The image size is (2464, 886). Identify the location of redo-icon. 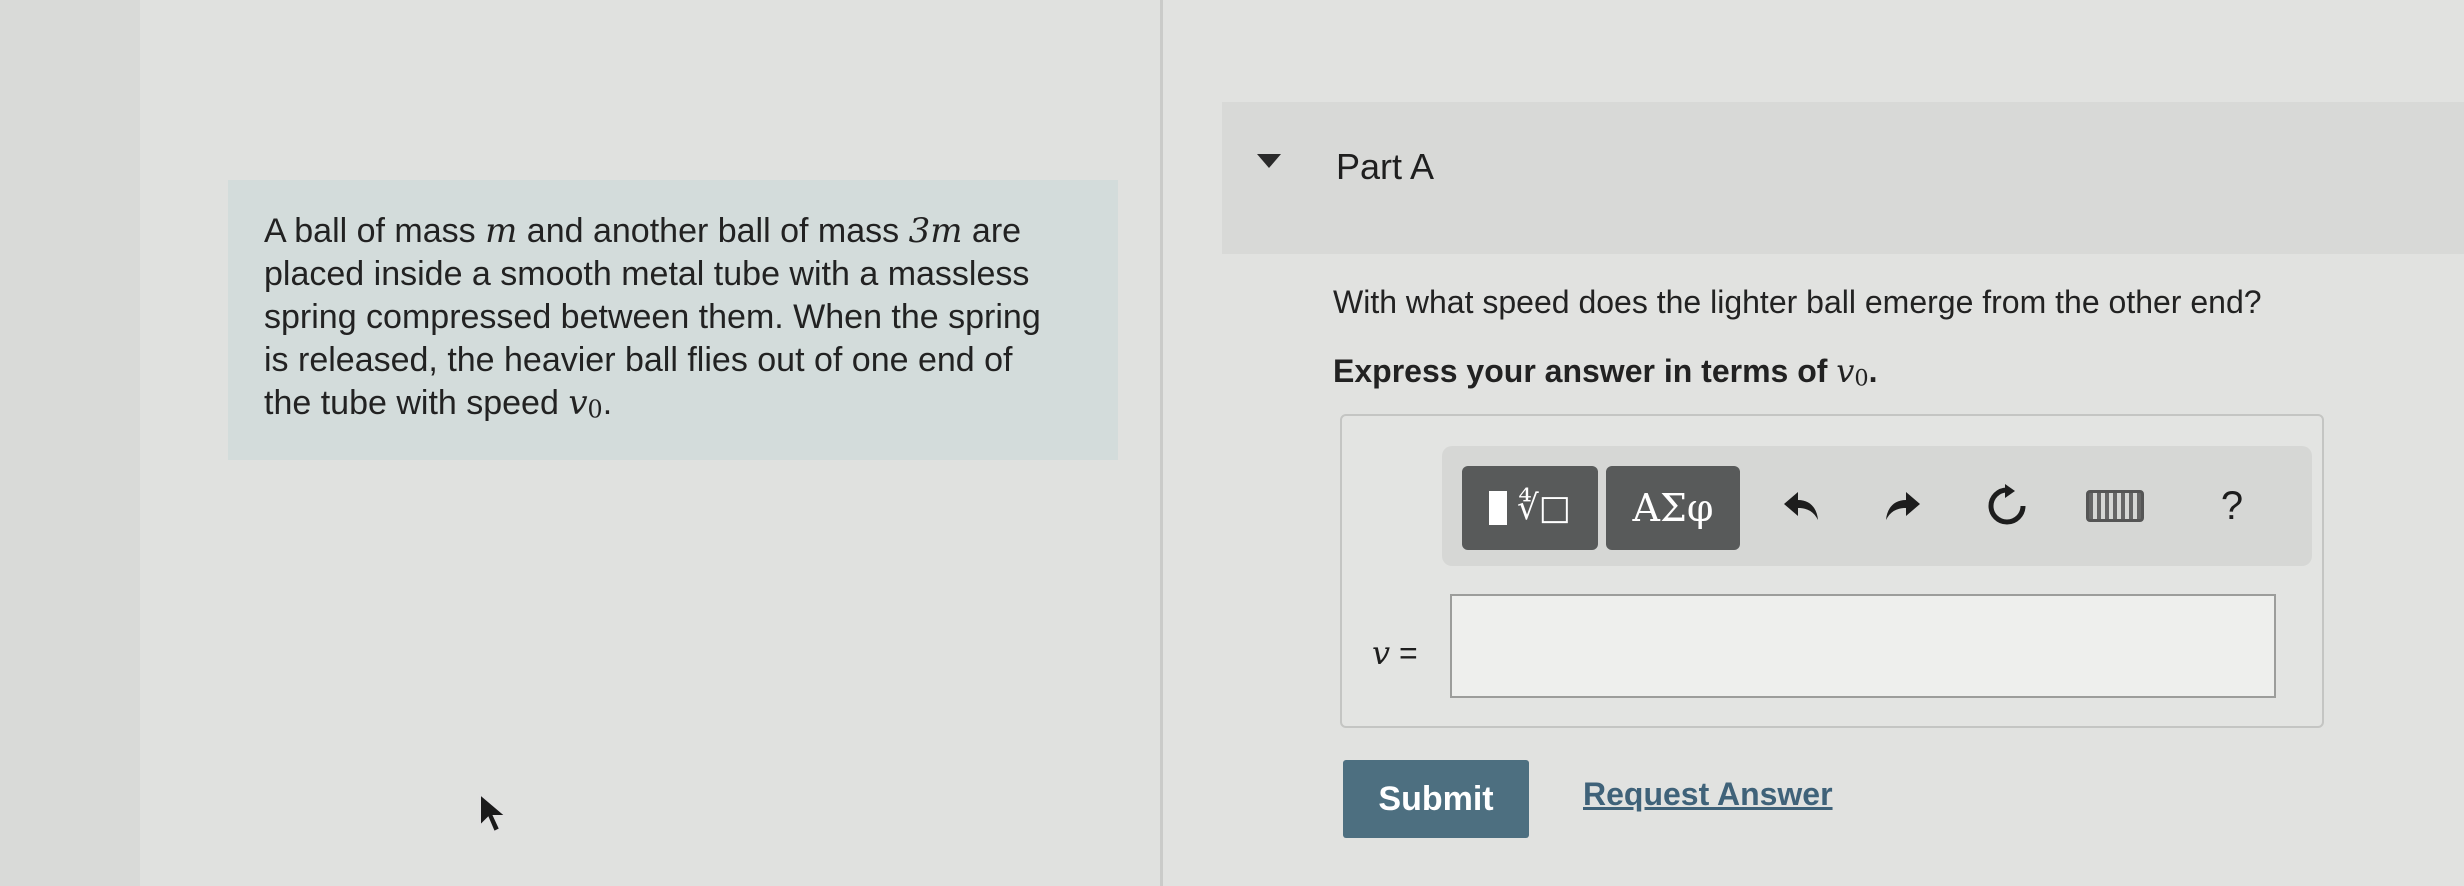
(1902, 506).